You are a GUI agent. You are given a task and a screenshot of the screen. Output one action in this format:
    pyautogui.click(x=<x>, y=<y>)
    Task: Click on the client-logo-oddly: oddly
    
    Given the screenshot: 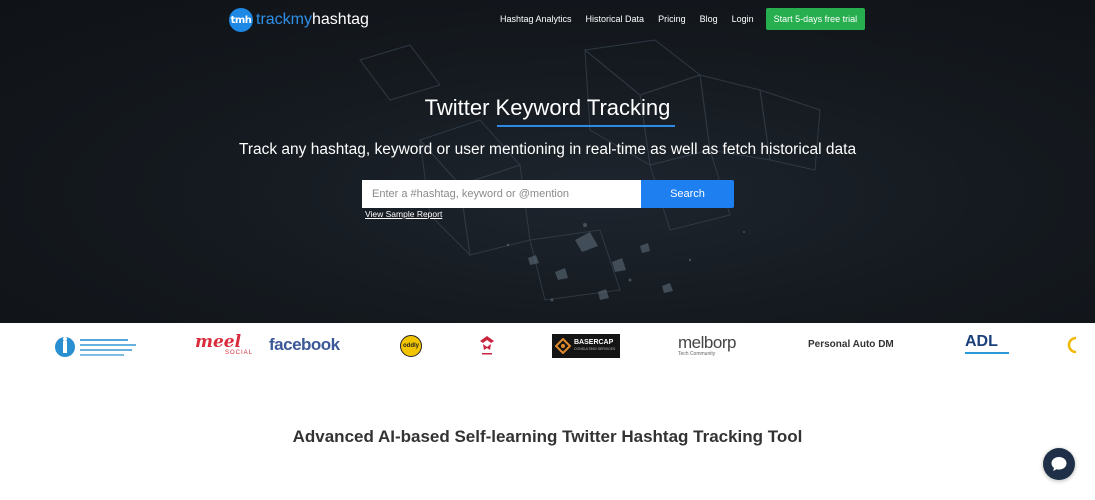 What is the action you would take?
    pyautogui.click(x=411, y=346)
    